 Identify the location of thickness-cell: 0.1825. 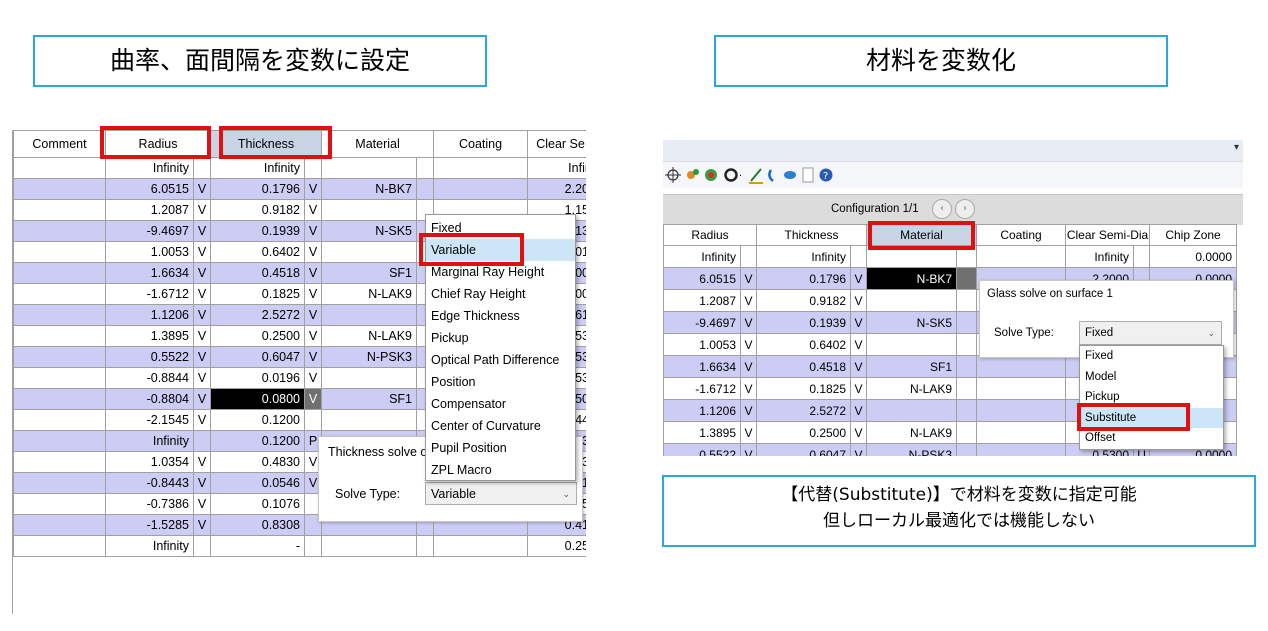
(258, 294).